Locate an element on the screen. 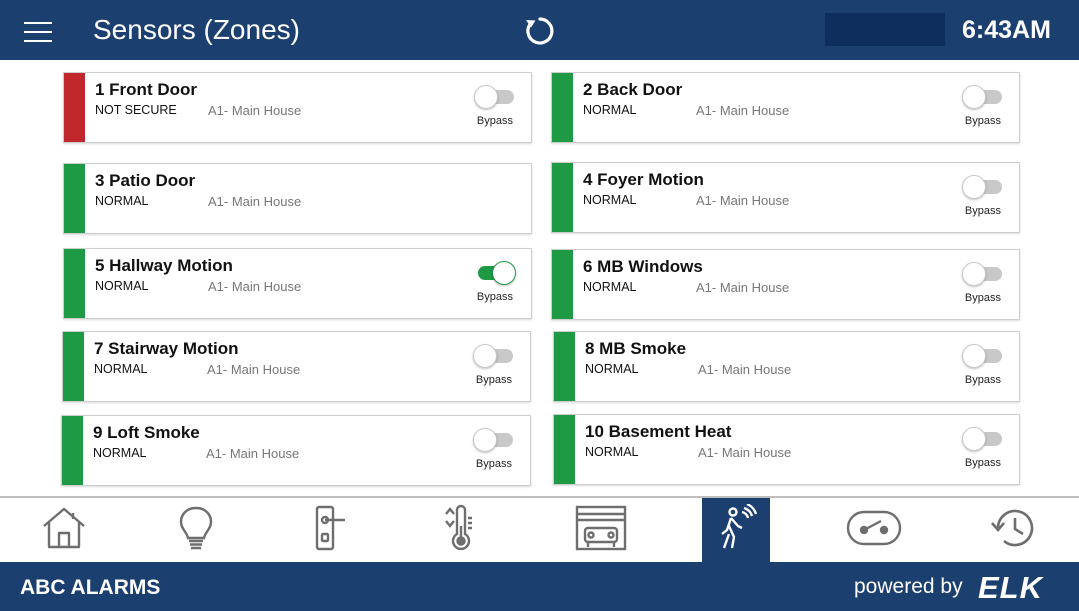 Image resolution: width=1079 pixels, height=611 pixels. switch-icon is located at coordinates (874, 530).